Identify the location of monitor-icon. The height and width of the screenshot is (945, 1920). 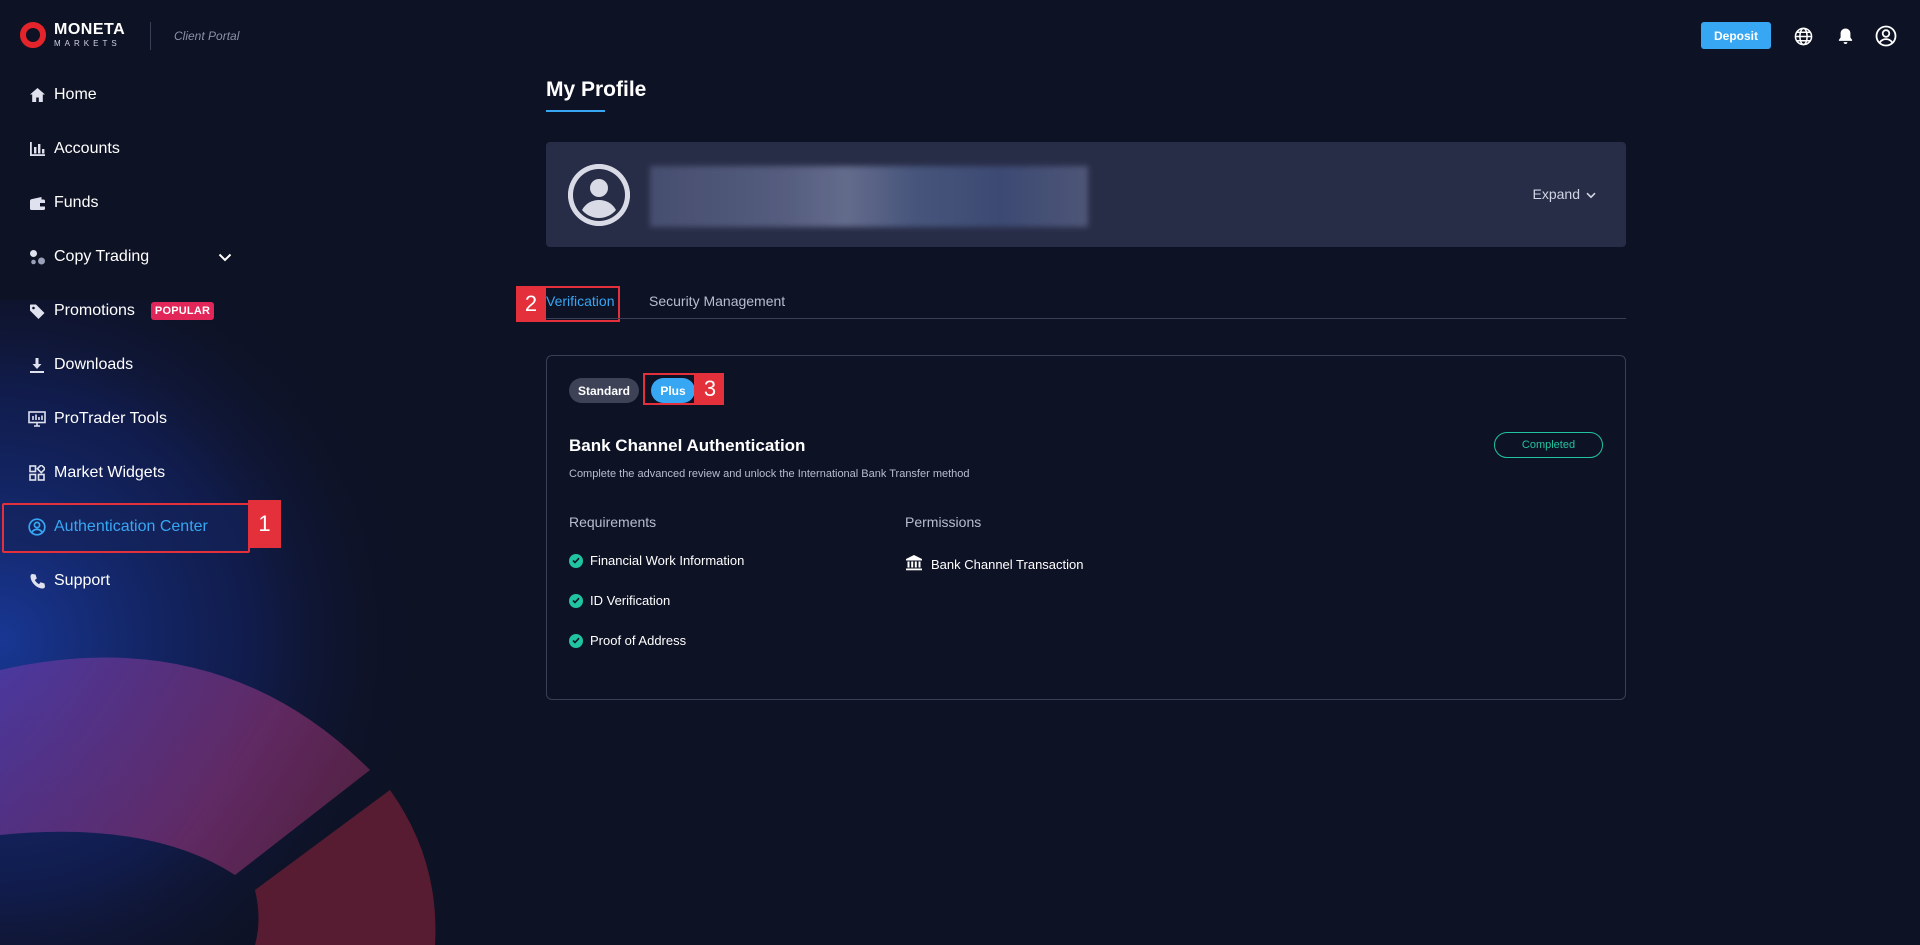
(37, 419).